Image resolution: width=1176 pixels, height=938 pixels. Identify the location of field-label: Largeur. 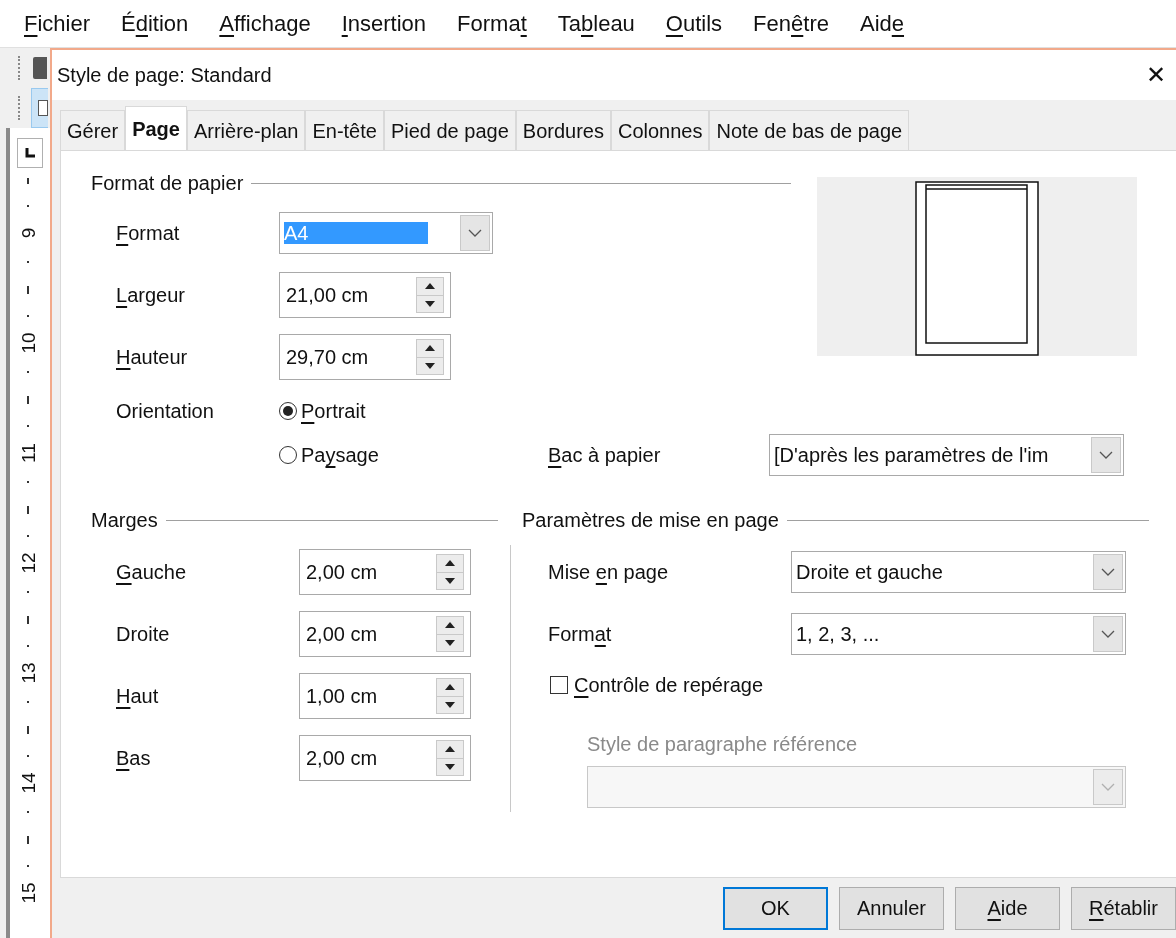
(151, 295).